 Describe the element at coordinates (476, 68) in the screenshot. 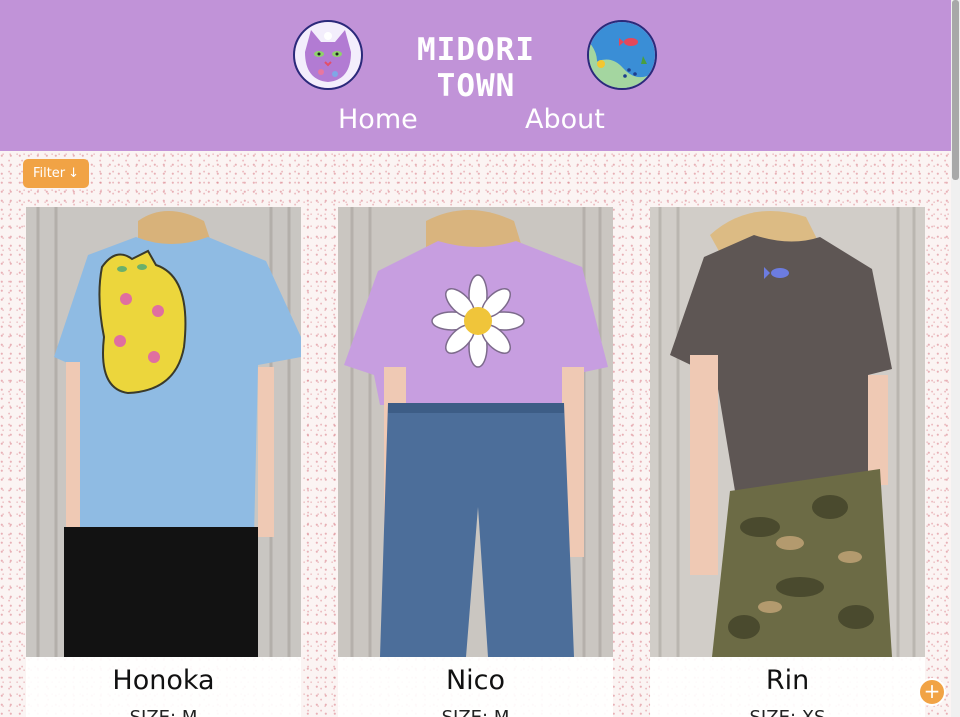

I see `site-title: MIDORI TOWN` at that location.